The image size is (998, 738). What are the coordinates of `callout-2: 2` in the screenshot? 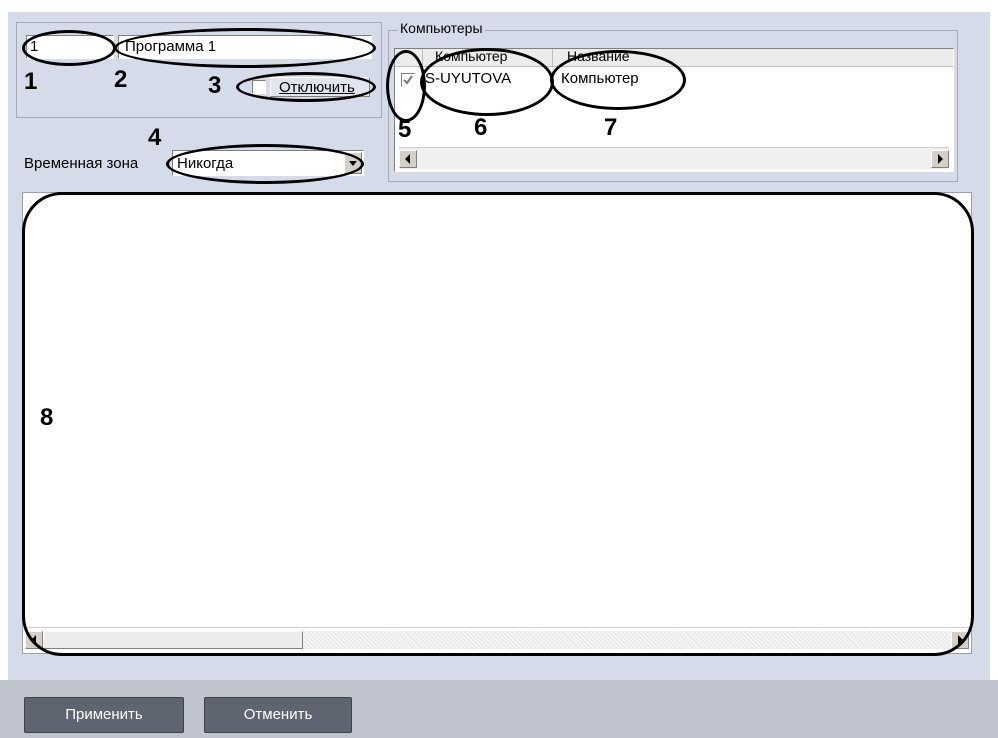 It's located at (121, 79).